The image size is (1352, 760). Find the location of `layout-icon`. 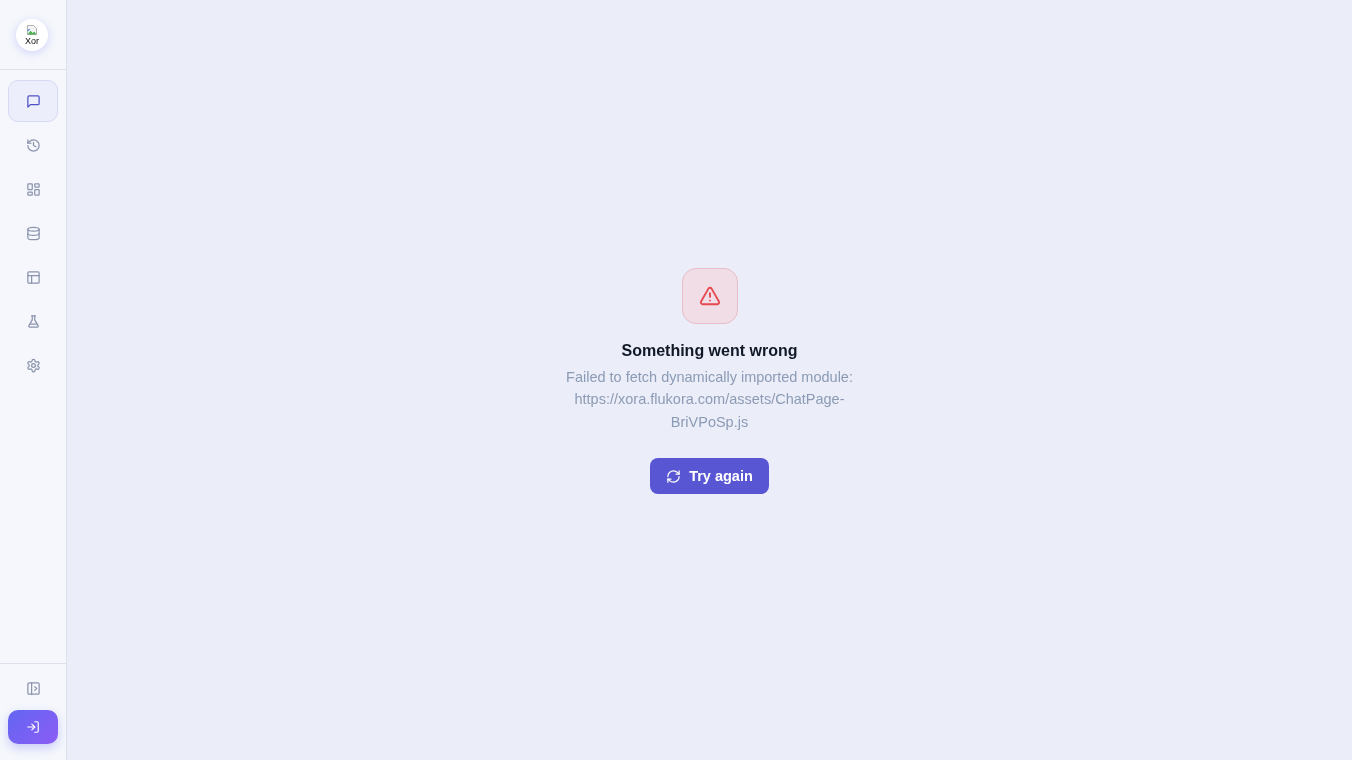

layout-icon is located at coordinates (33, 277).